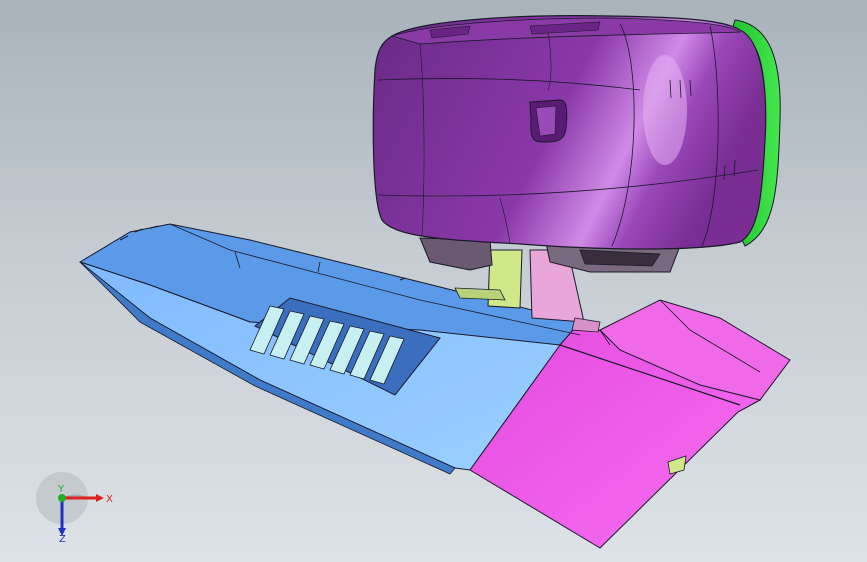 This screenshot has height=562, width=867. Describe the element at coordinates (109, 499) in the screenshot. I see `x-axis-label: X` at that location.